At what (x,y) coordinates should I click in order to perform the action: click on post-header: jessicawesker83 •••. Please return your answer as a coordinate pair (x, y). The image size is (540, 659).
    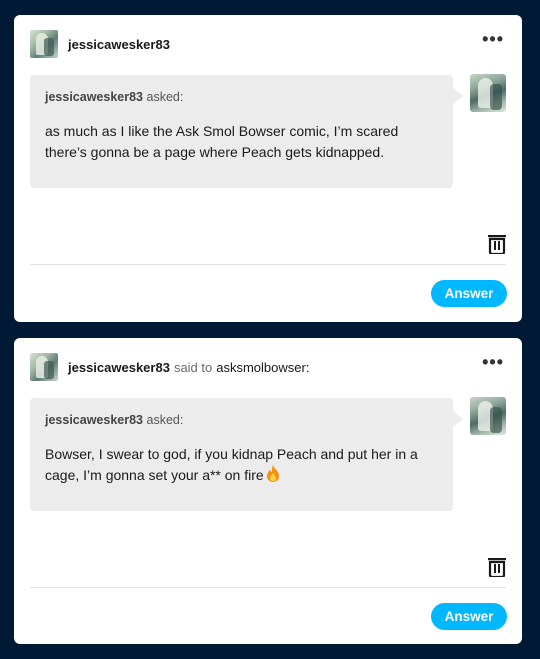
    Looking at the image, I should click on (268, 44).